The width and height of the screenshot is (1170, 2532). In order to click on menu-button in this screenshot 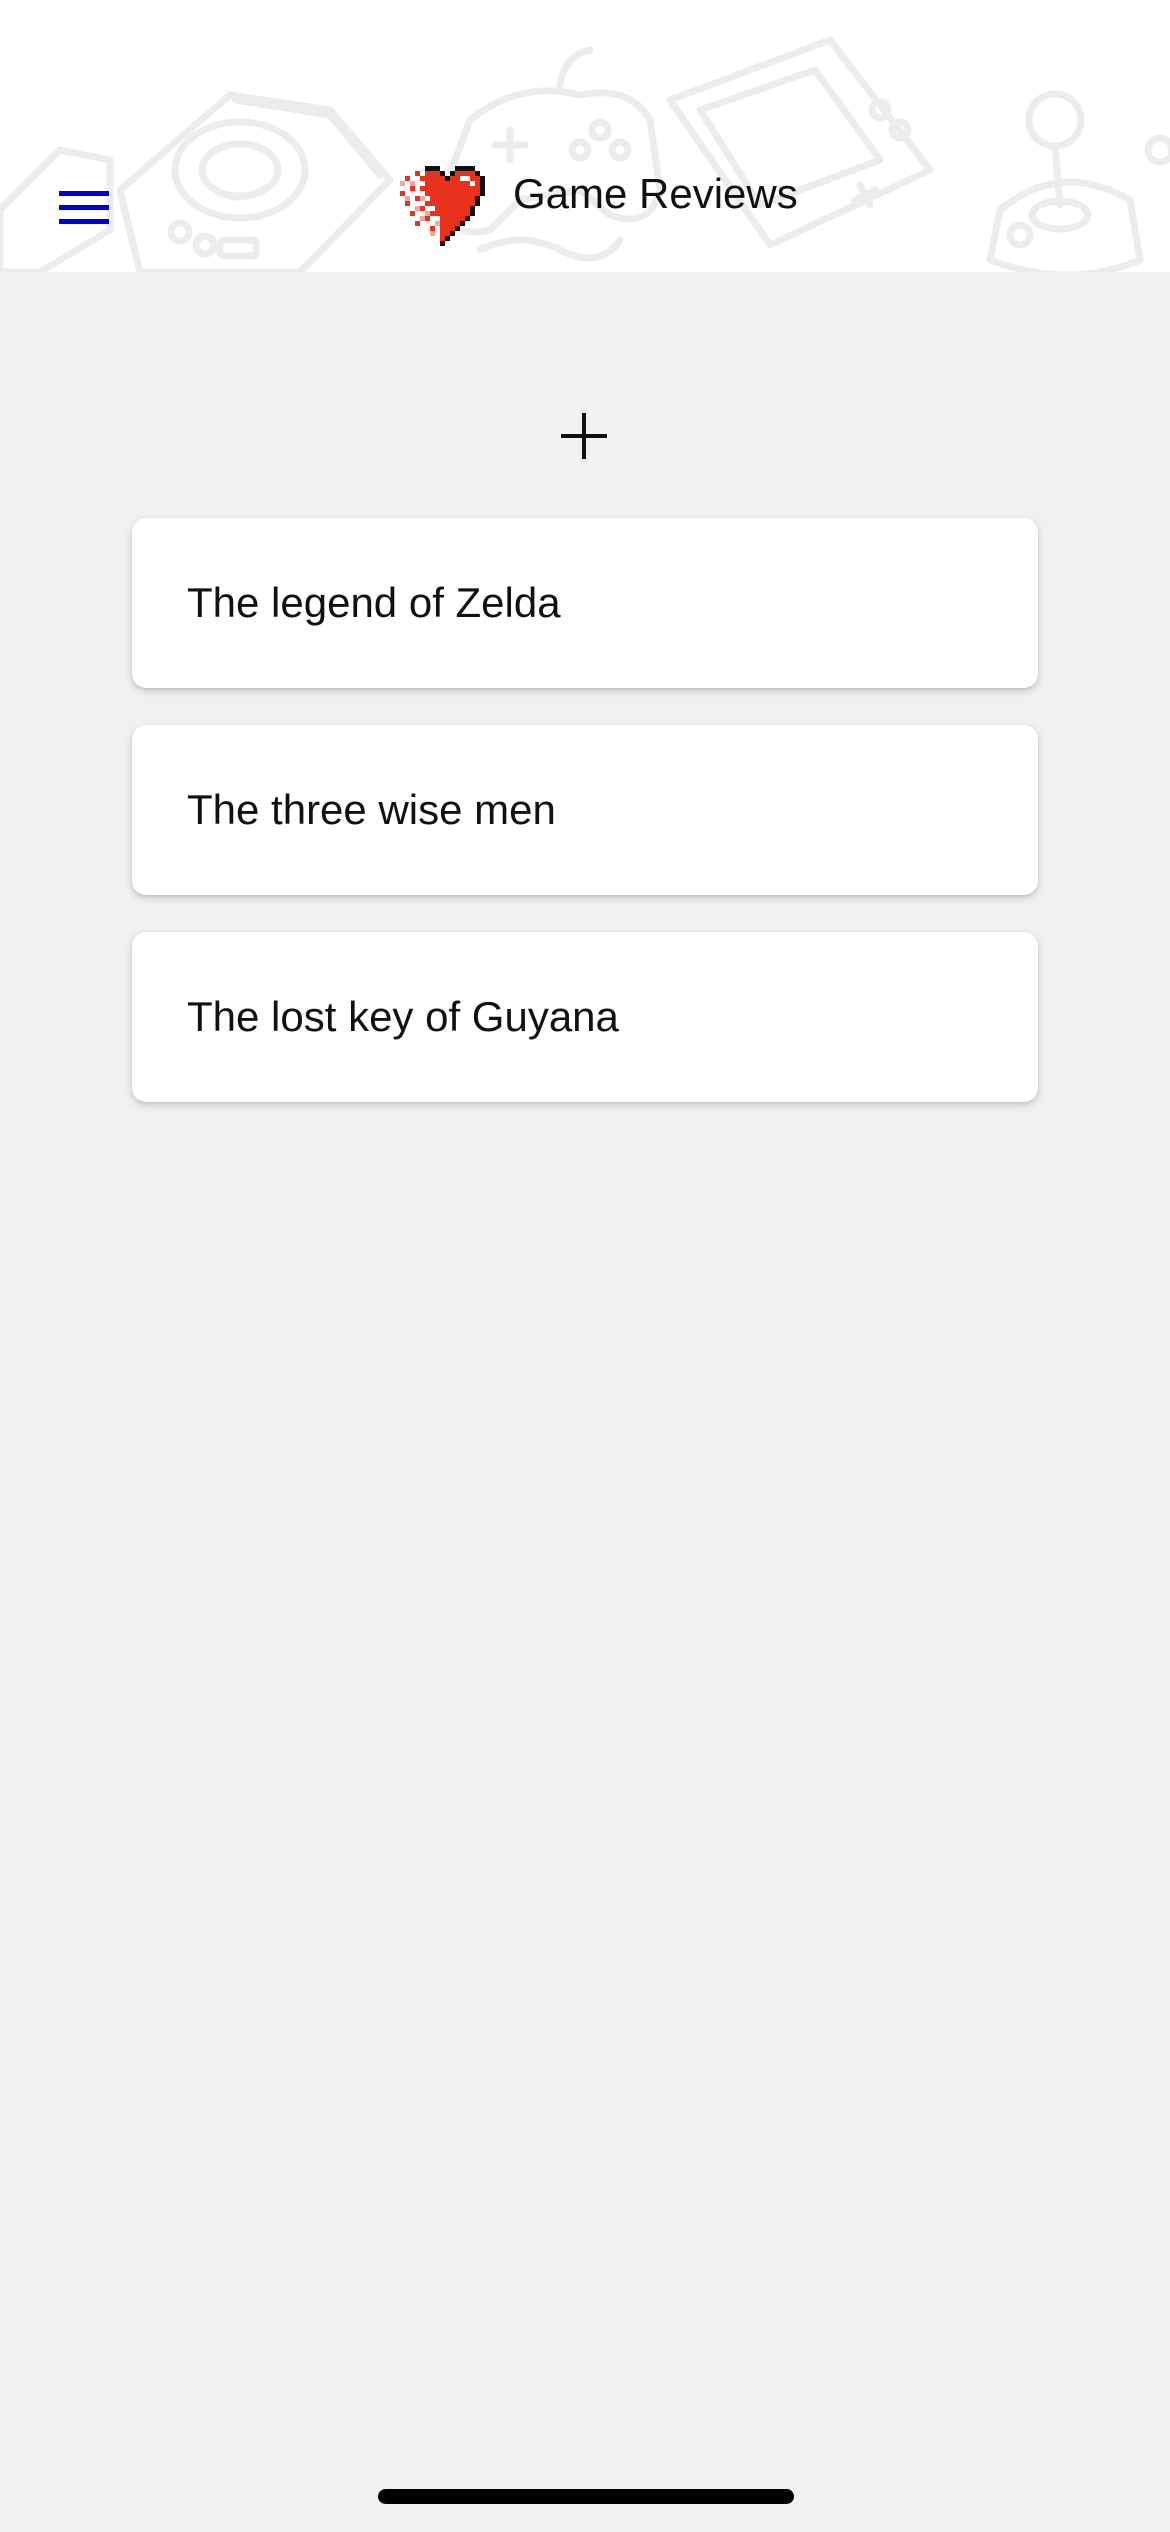, I will do `click(84, 208)`.